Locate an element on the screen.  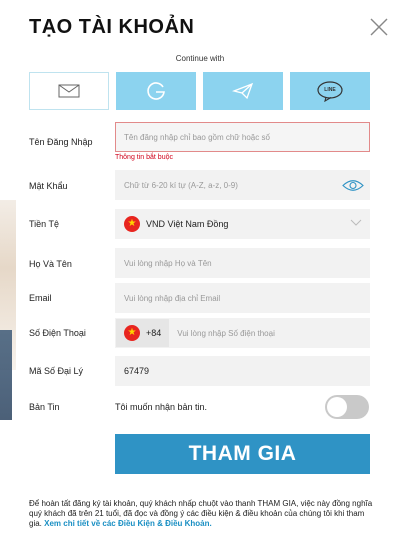
chevron-down-icon is located at coordinates (356, 224).